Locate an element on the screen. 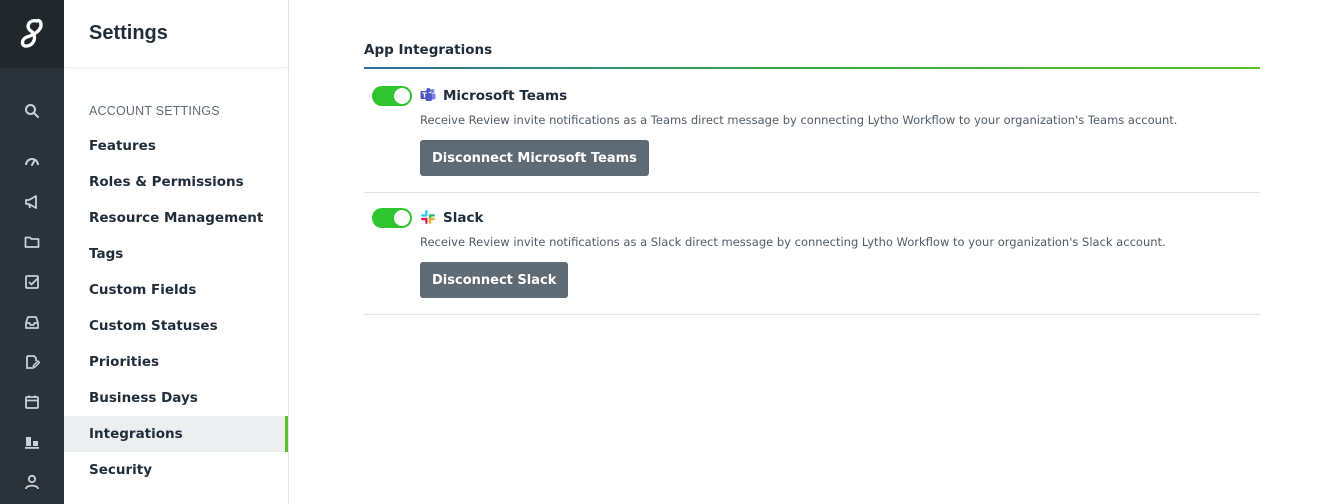  megaphone-icon is located at coordinates (32, 202).